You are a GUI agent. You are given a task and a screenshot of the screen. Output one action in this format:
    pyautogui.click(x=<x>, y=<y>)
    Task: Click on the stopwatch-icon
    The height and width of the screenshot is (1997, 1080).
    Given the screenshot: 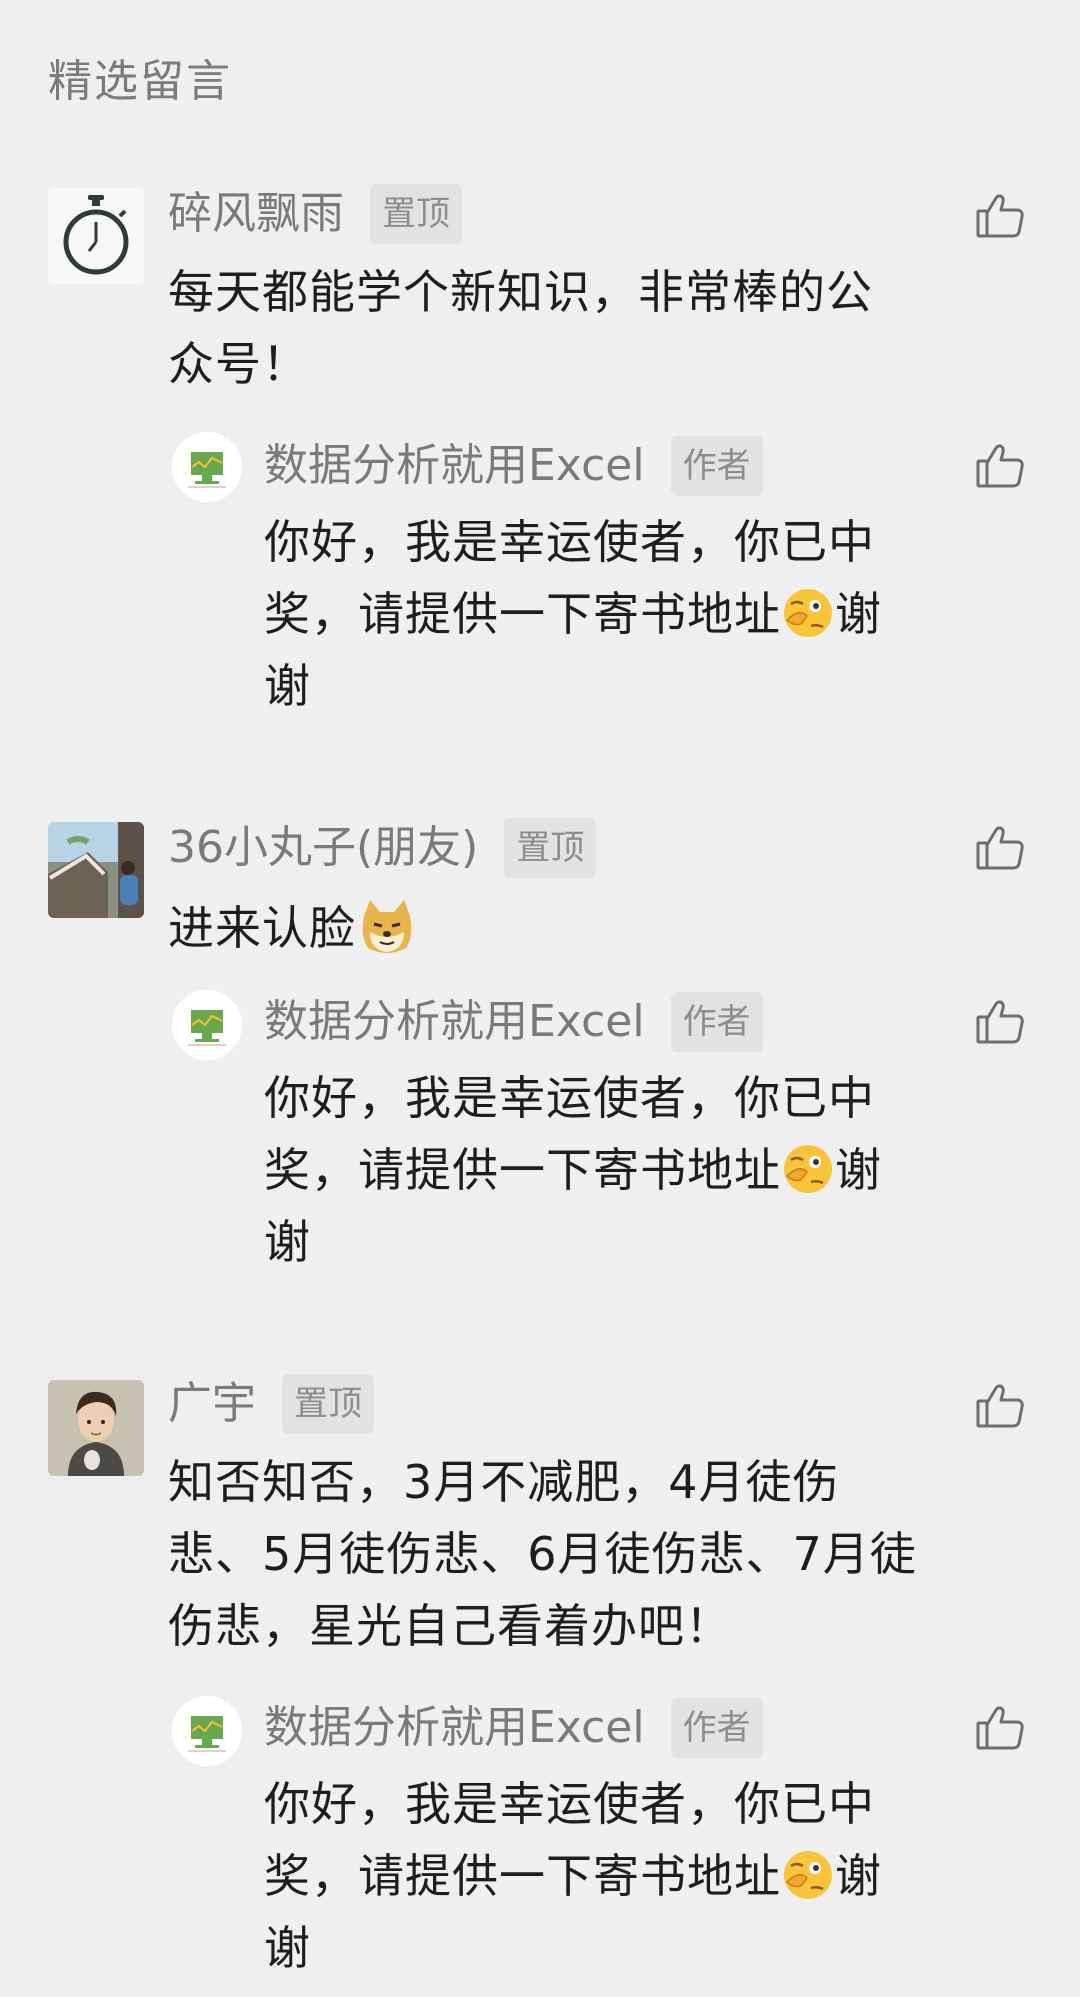 What is the action you would take?
    pyautogui.click(x=96, y=236)
    